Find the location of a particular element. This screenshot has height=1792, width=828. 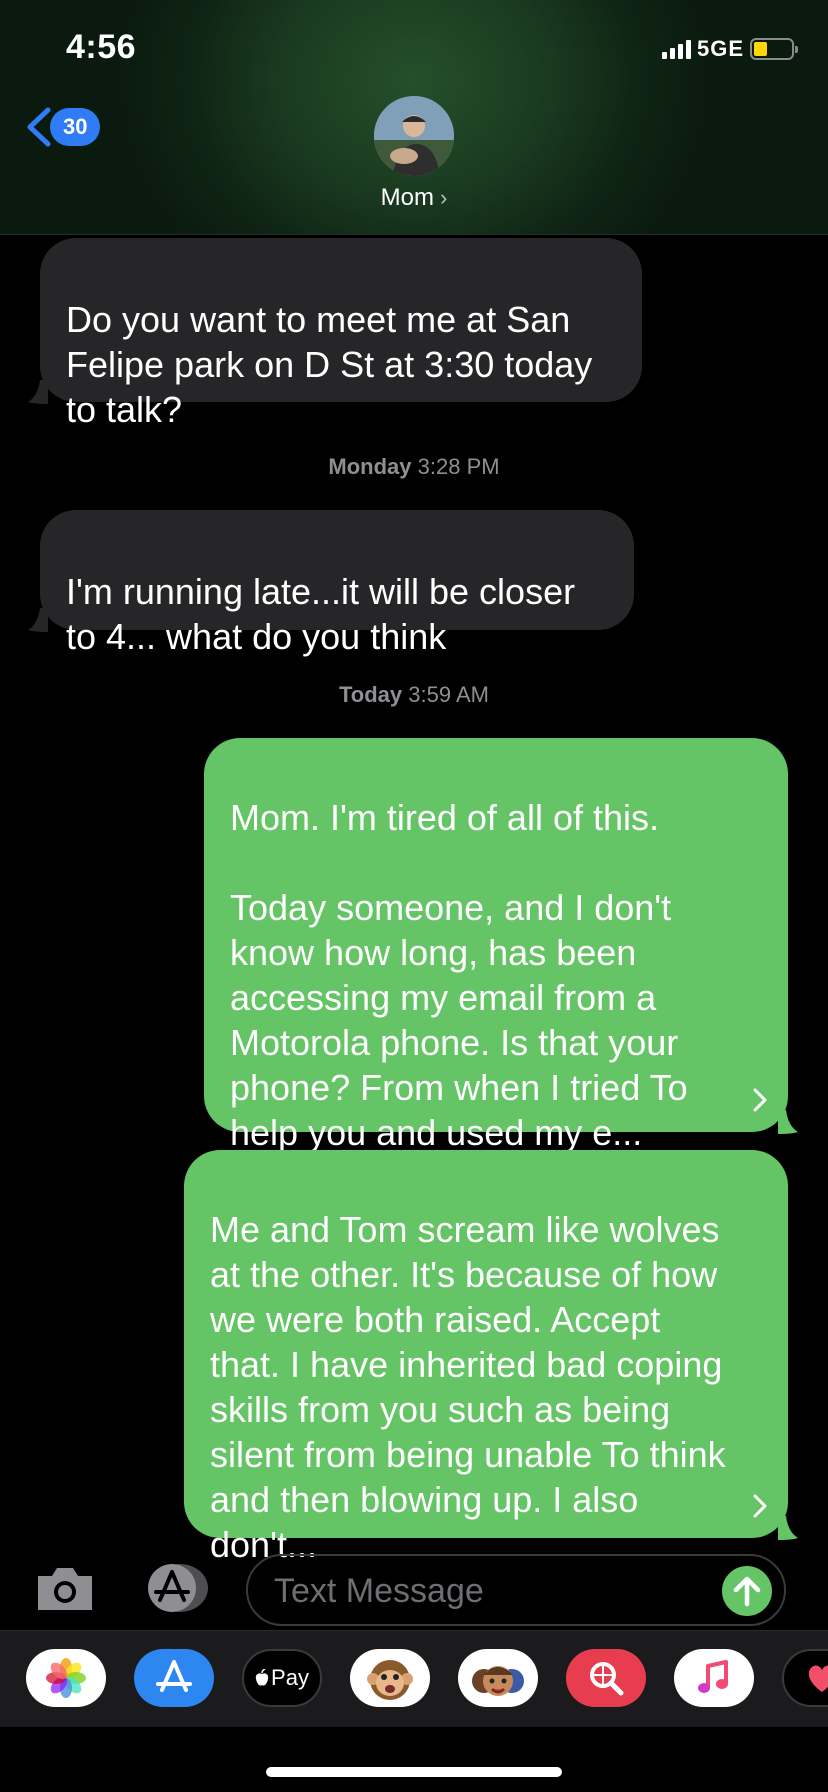

timestamp: Today 3:59 AM is located at coordinates (414, 695).